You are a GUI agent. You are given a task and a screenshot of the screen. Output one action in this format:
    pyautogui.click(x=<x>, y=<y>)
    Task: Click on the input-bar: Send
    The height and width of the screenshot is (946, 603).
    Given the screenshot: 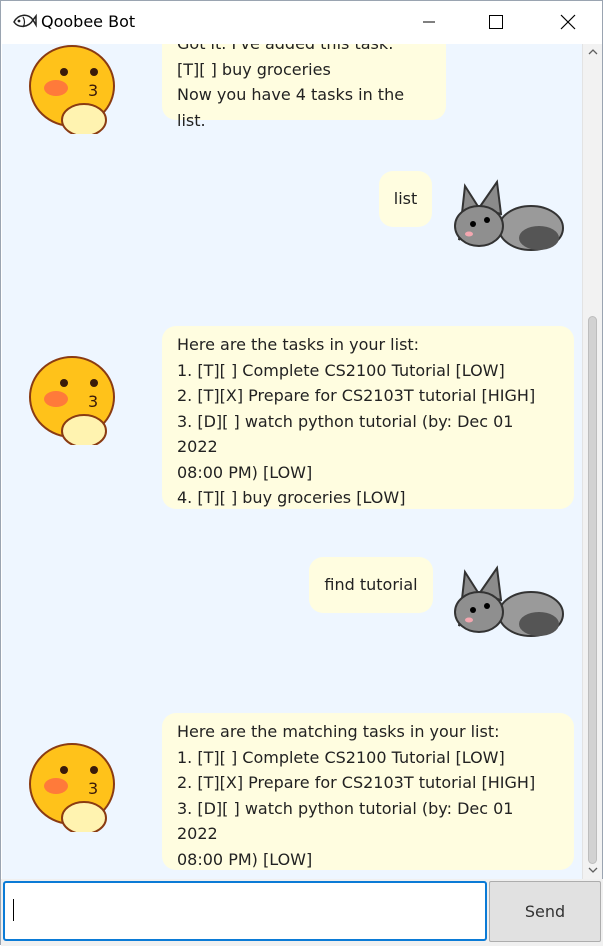 What is the action you would take?
    pyautogui.click(x=302, y=912)
    